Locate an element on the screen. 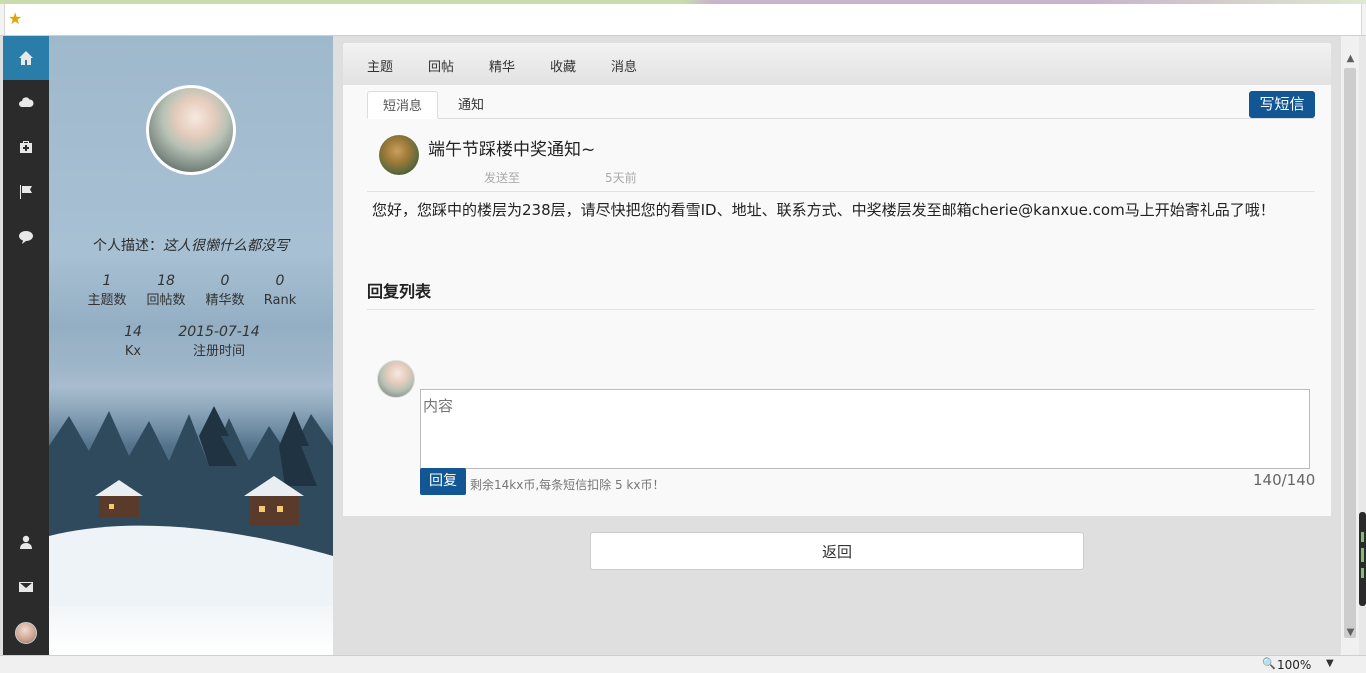 The height and width of the screenshot is (673, 1366). reply-list-title: 回复列表 is located at coordinates (399, 291).